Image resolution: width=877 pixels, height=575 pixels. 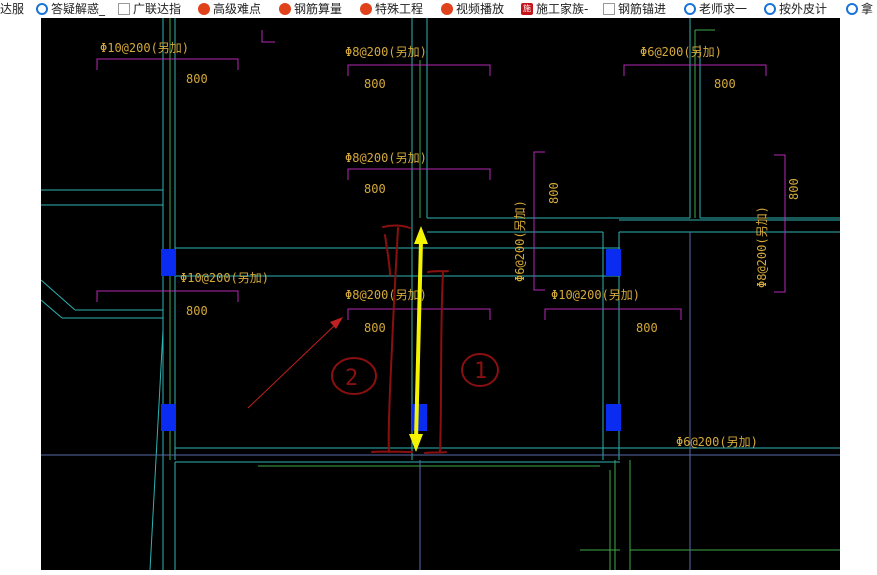 I want to click on bookmark-item: 特殊工程, so click(x=391, y=9).